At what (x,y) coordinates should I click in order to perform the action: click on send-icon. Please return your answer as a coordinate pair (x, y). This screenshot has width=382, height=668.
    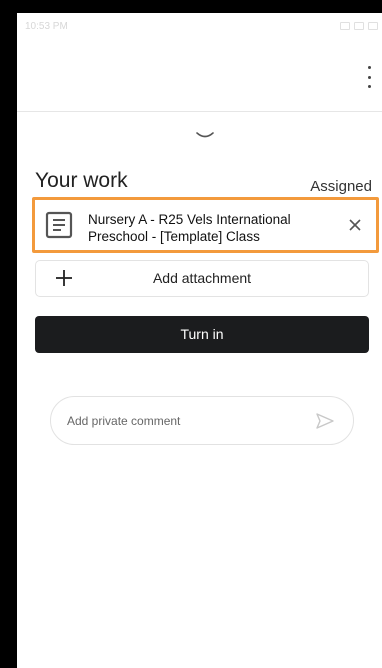
    Looking at the image, I should click on (325, 421).